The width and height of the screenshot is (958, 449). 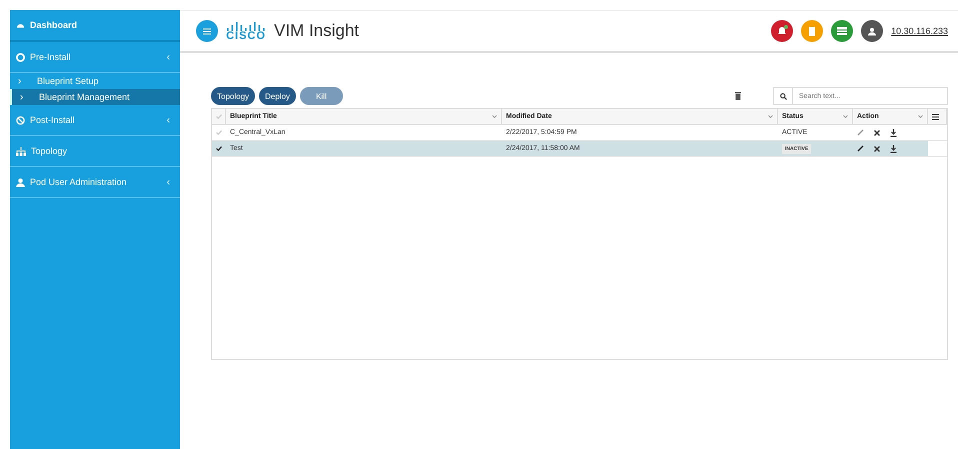 I want to click on menu-button, so click(x=207, y=31).